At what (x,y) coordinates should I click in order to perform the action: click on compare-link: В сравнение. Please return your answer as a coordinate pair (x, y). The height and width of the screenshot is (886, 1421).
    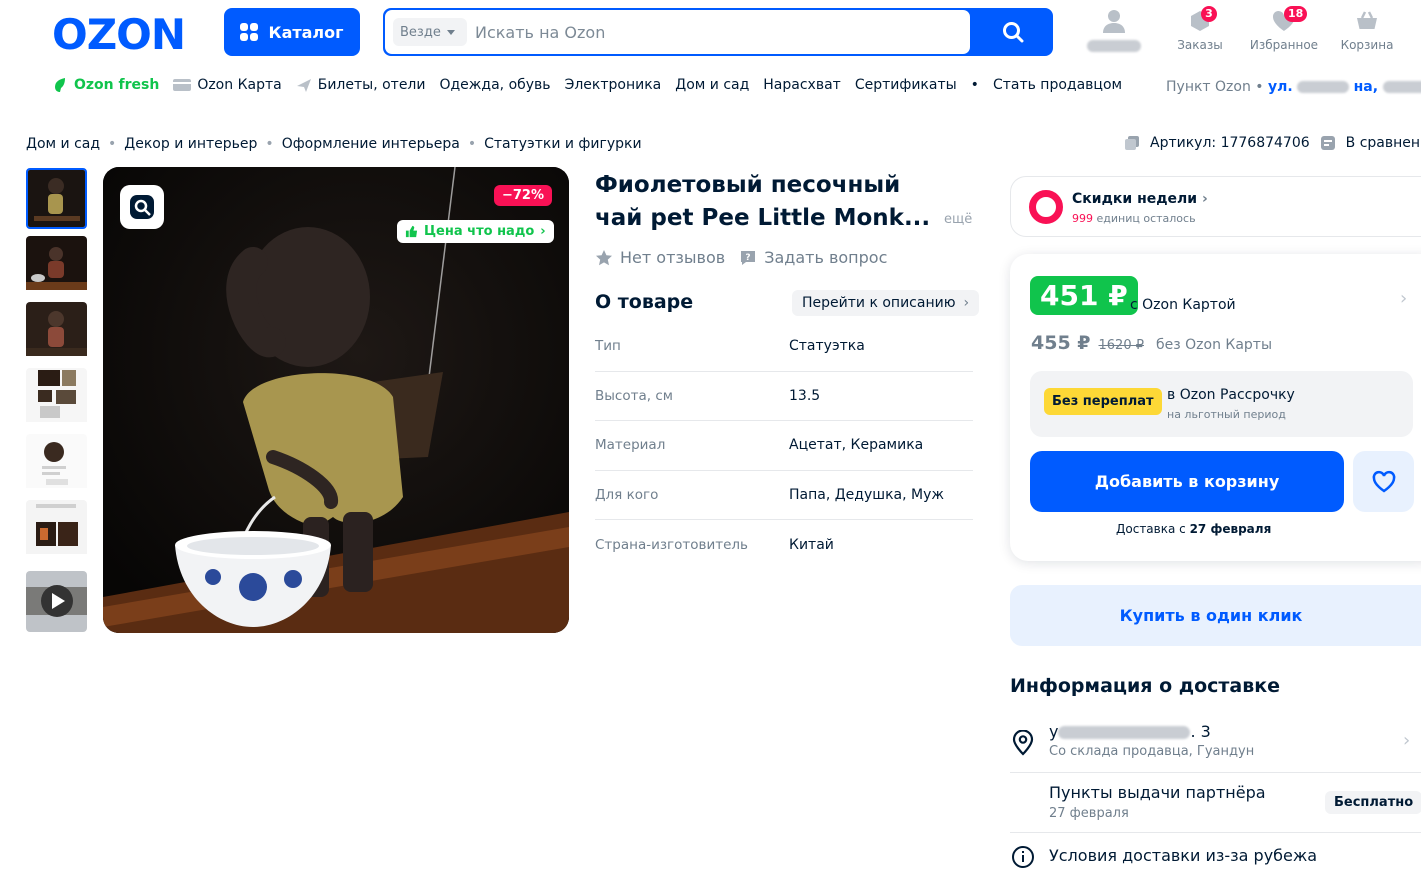
    Looking at the image, I should click on (1383, 143).